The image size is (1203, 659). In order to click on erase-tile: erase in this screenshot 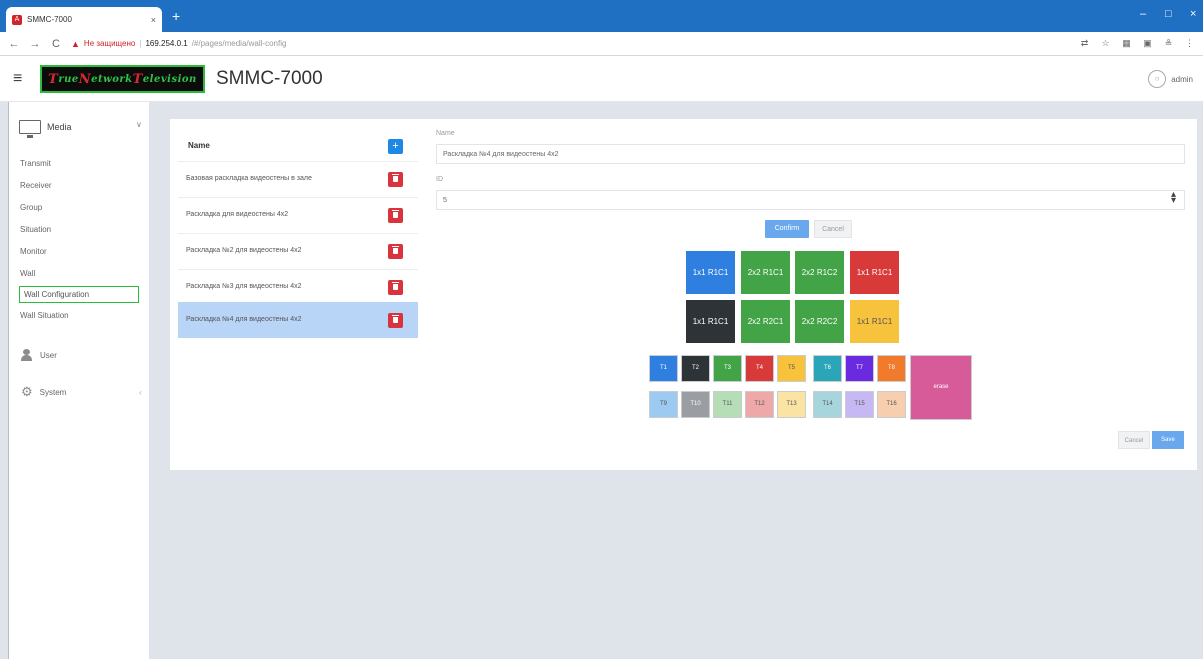, I will do `click(941, 387)`.